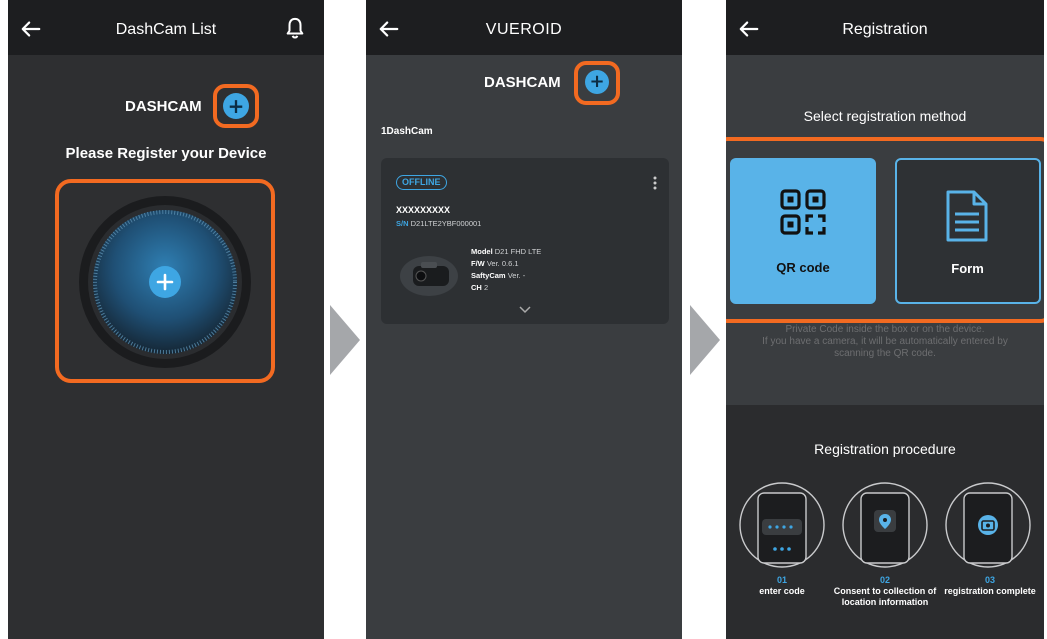 Image resolution: width=1047 pixels, height=639 pixels. I want to click on form-option: Form, so click(968, 231).